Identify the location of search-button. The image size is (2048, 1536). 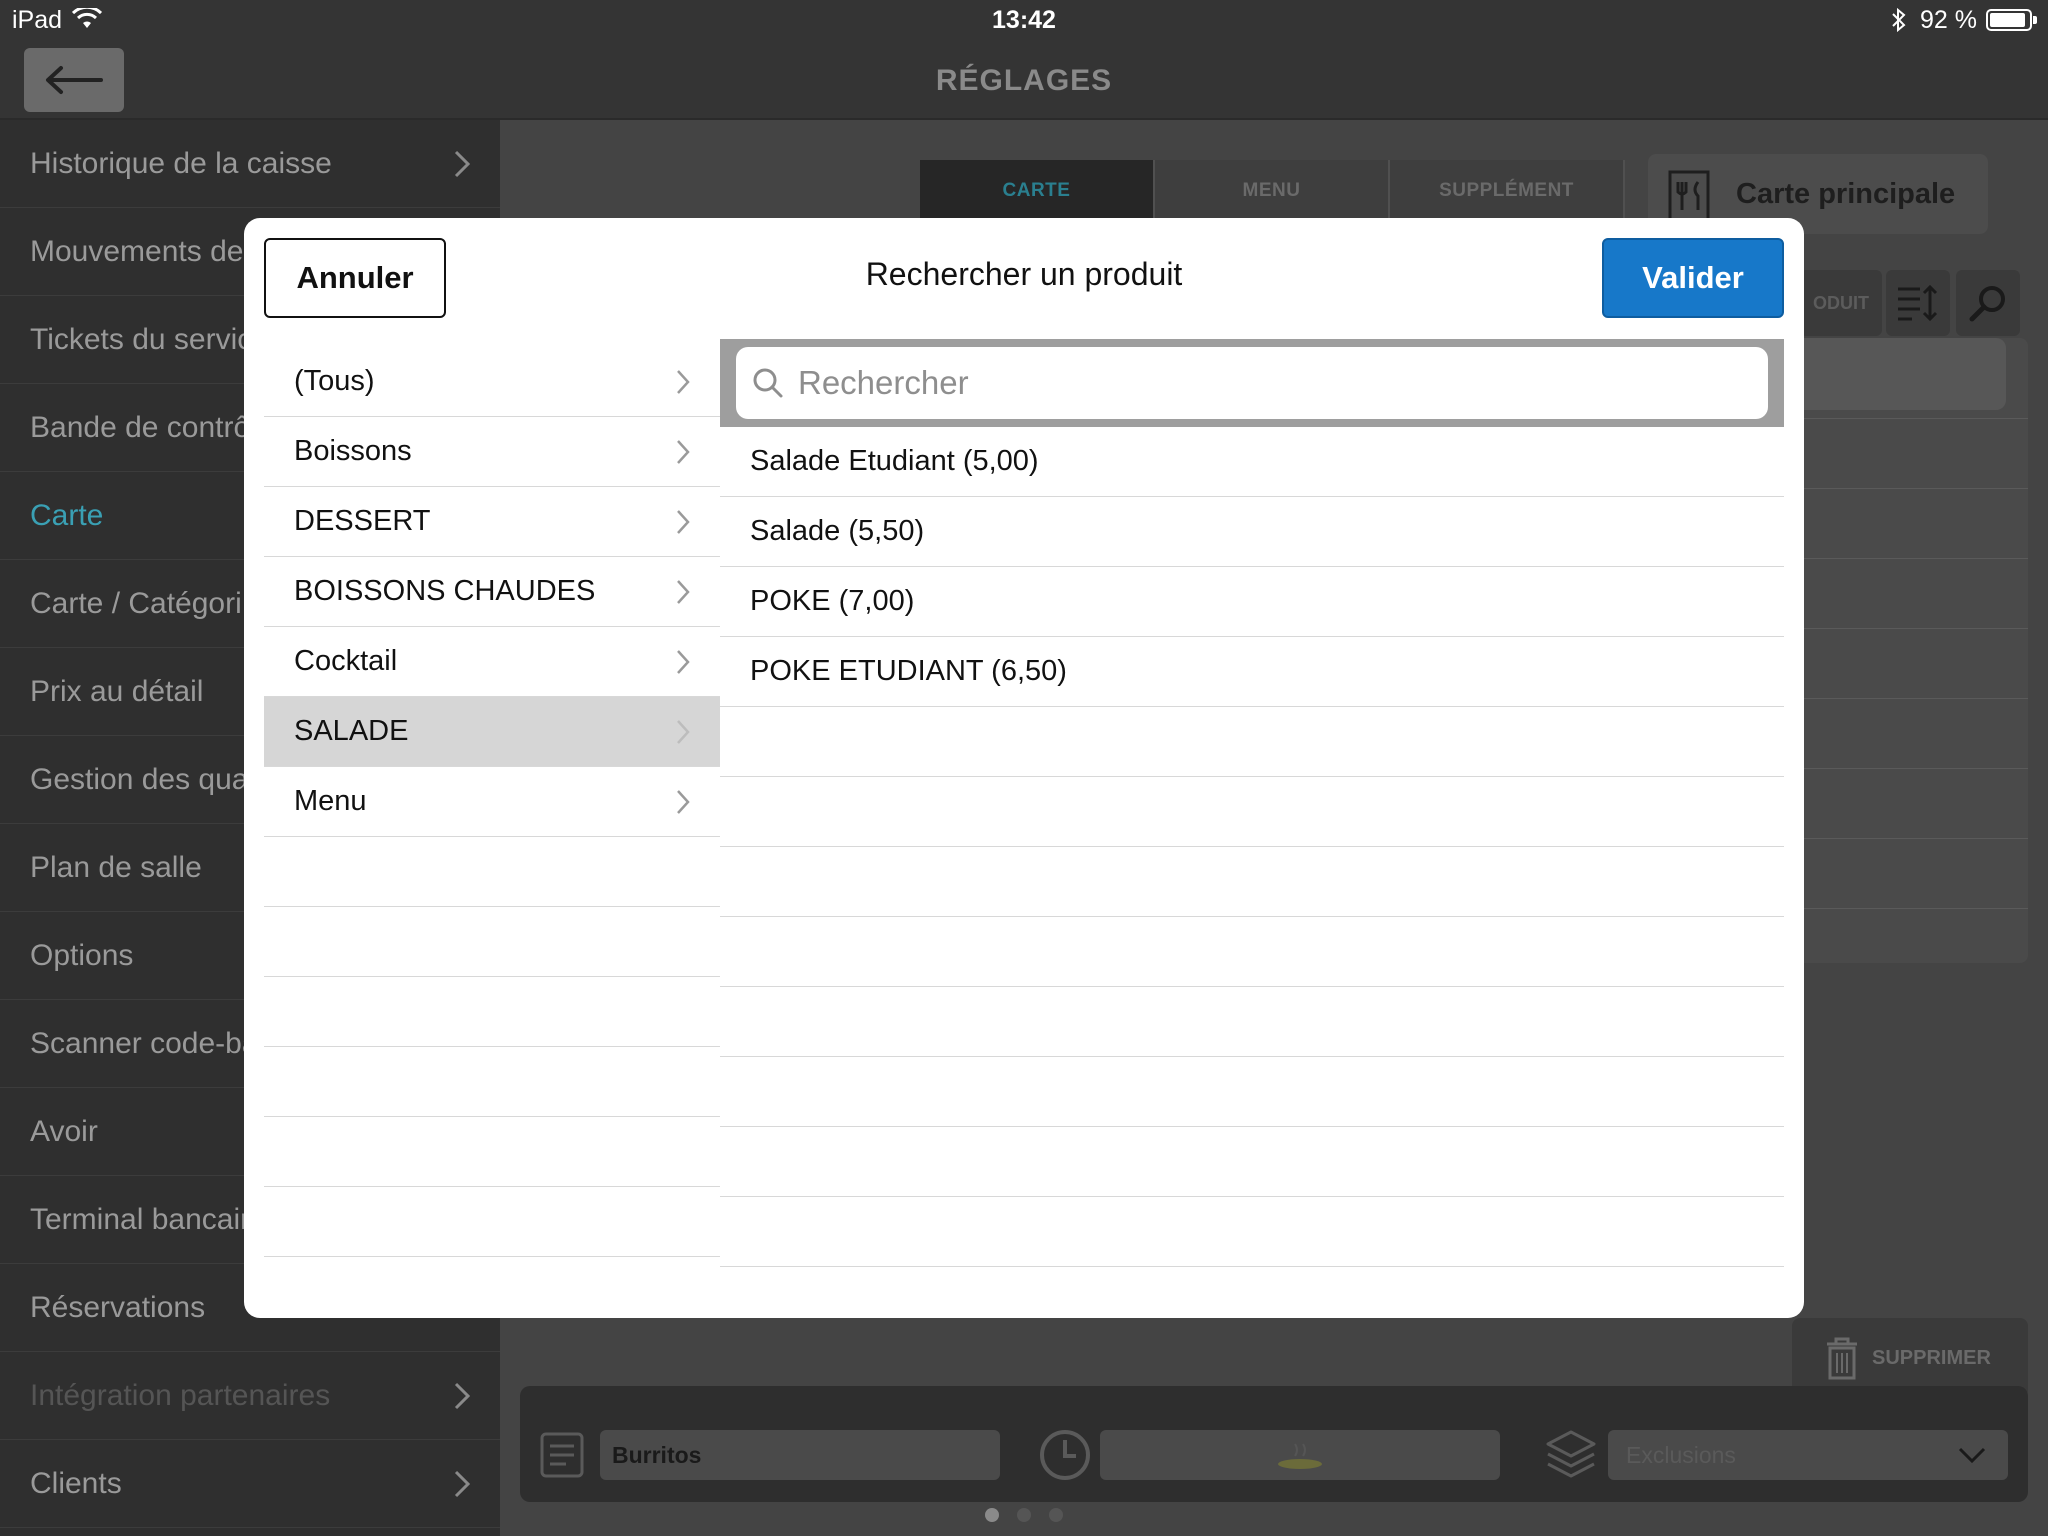
(1988, 303).